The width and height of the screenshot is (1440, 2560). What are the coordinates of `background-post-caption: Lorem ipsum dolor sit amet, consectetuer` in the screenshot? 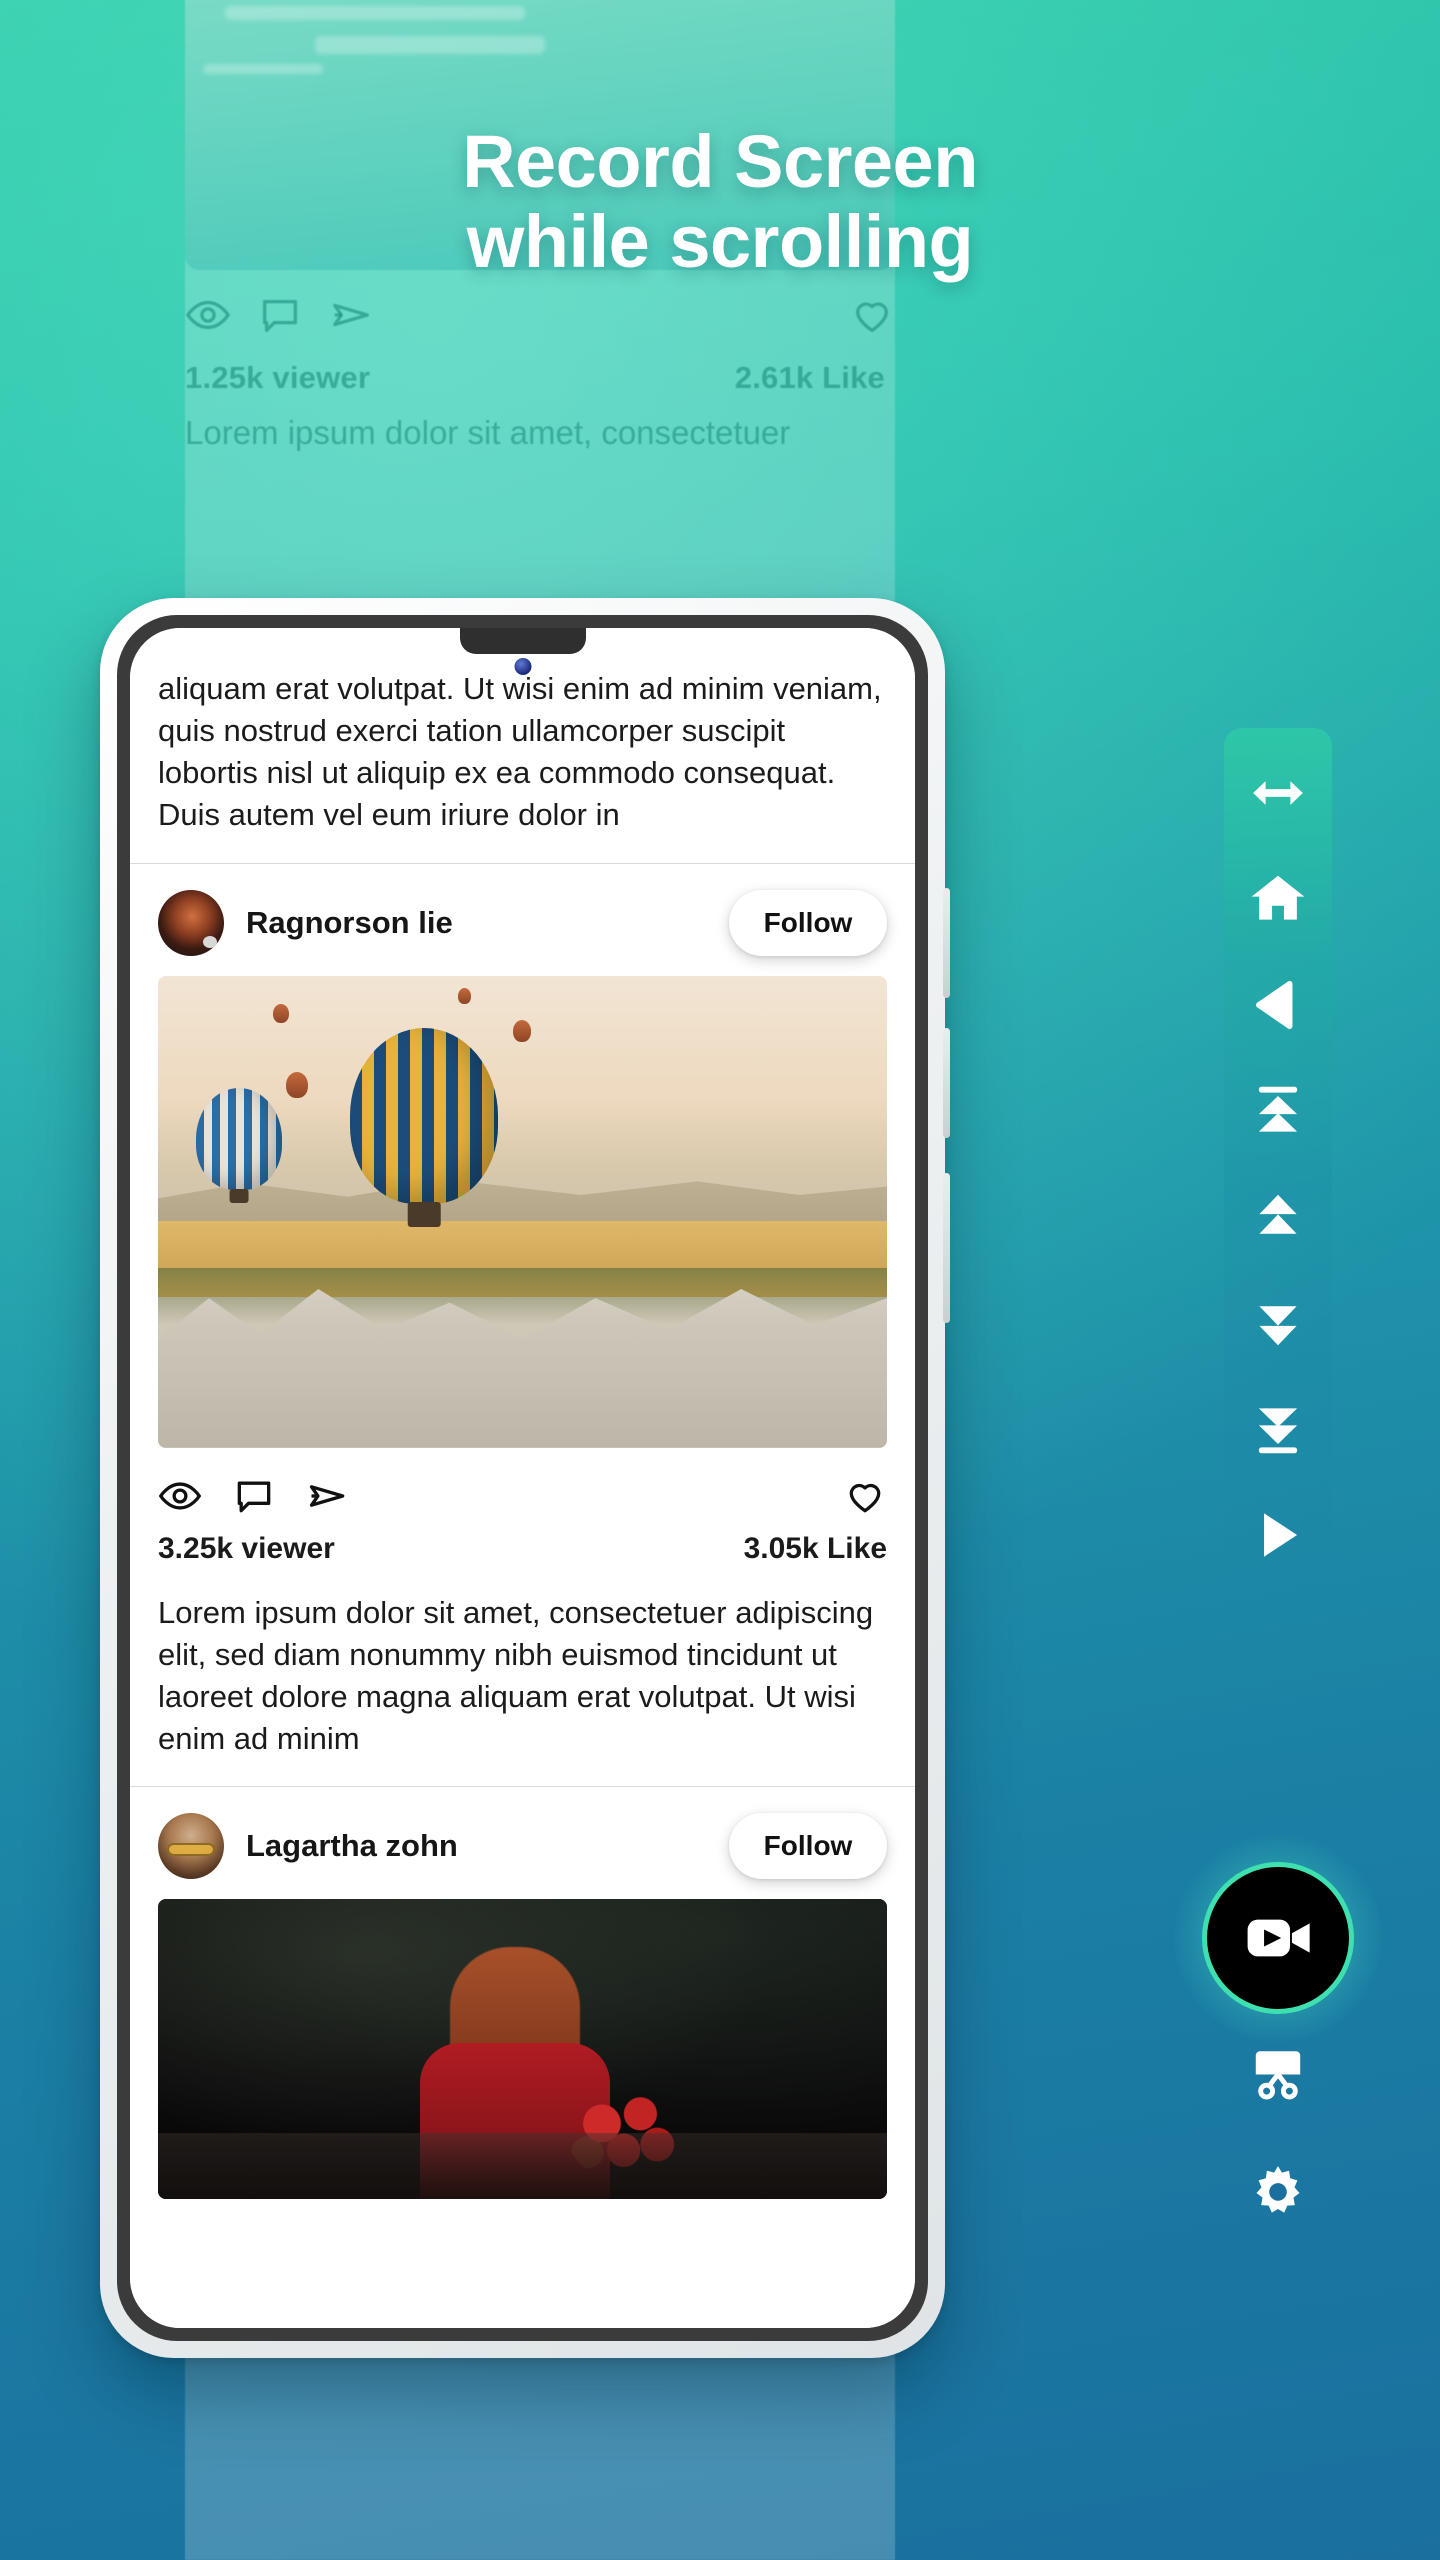 It's located at (488, 432).